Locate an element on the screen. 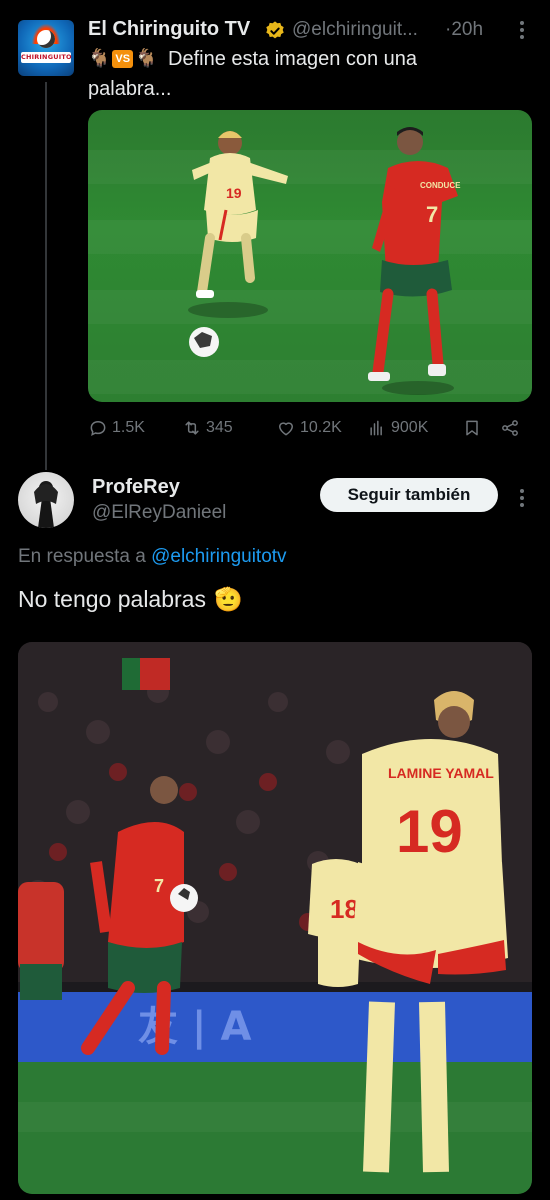 The height and width of the screenshot is (1200, 550). tweet-text-line1: Define esta imagen con una is located at coordinates (293, 59).